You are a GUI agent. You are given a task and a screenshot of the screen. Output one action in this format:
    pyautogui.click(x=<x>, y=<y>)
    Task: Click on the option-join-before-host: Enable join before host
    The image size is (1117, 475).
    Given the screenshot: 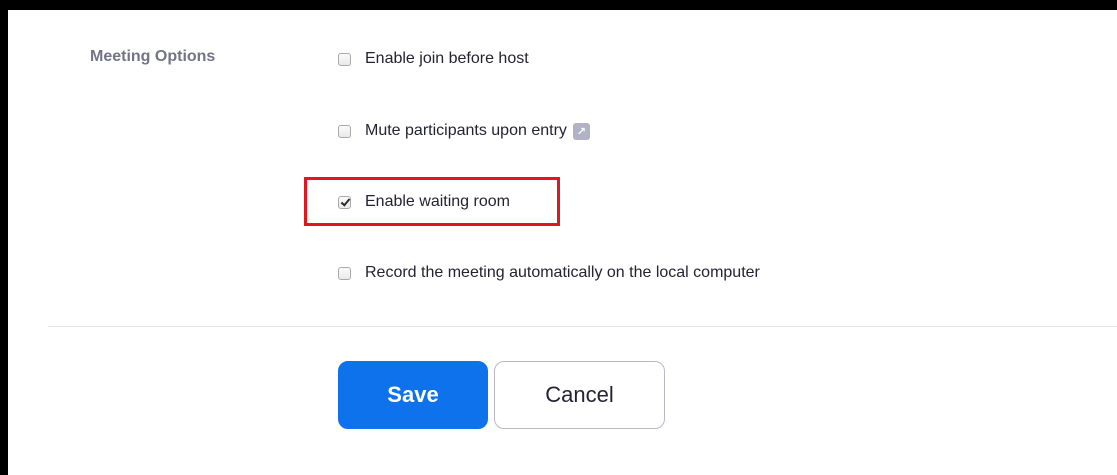 What is the action you would take?
    pyautogui.click(x=433, y=59)
    